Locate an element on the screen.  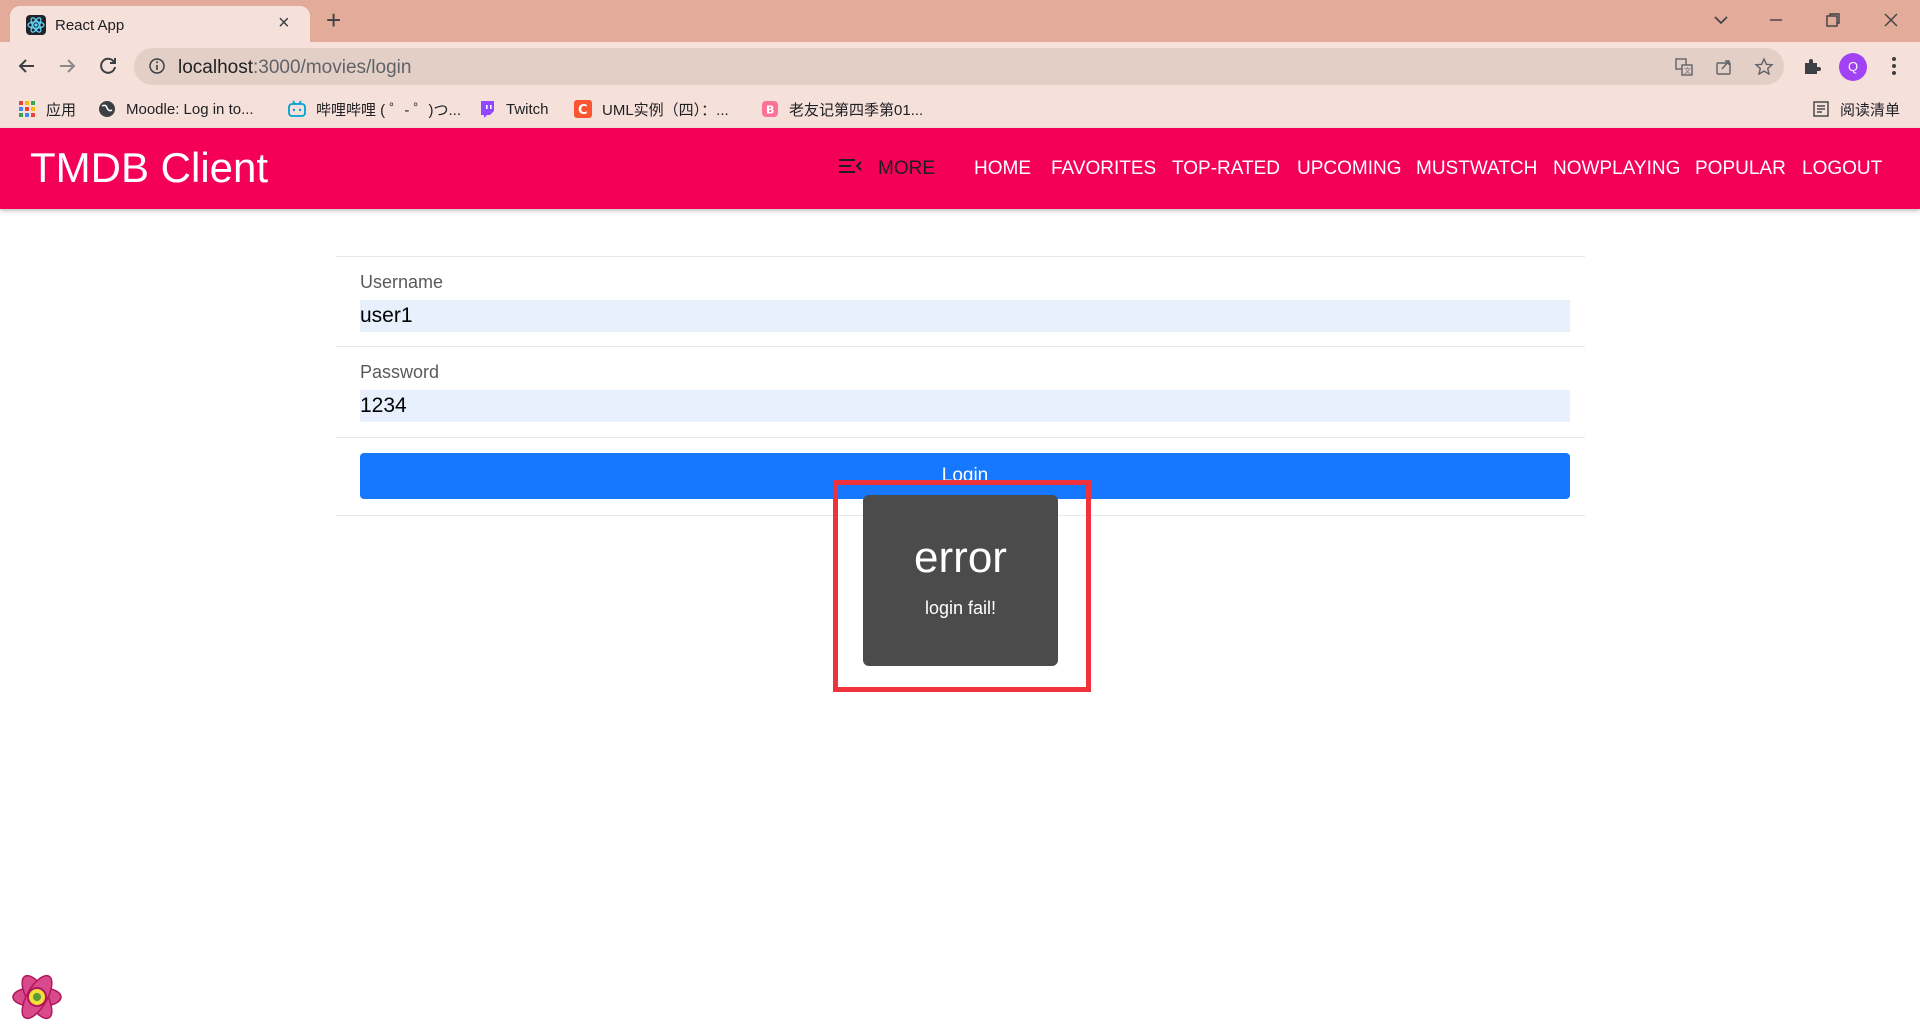
browser-menu-icon is located at coordinates (1894, 66).